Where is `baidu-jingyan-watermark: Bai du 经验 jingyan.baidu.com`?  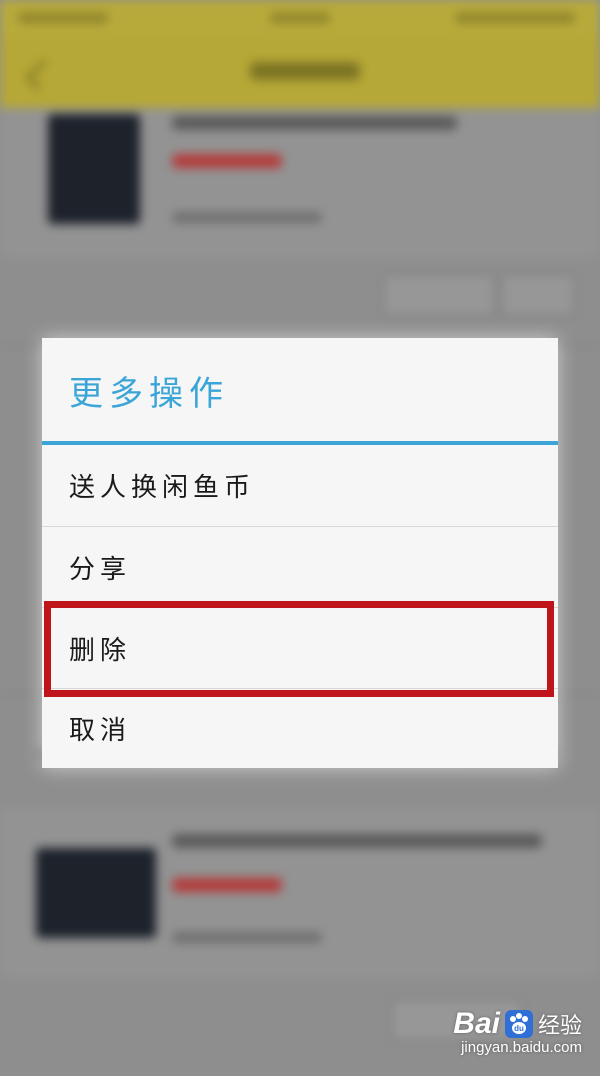
baidu-jingyan-watermark: Bai du 经验 jingyan.baidu.com is located at coordinates (517, 1031).